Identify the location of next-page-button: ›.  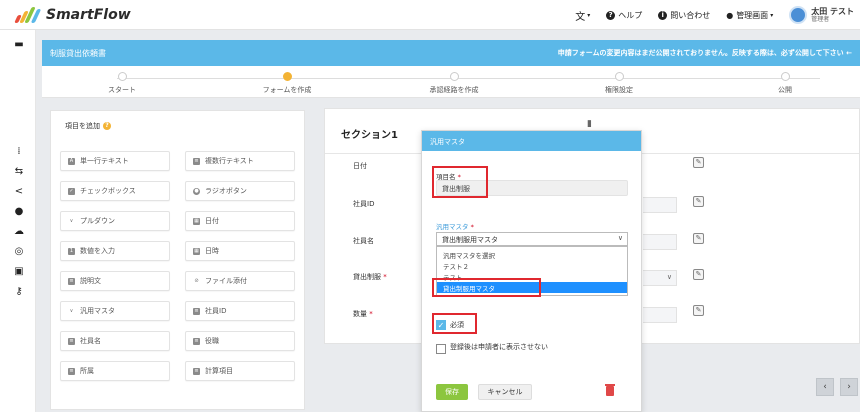
(849, 387).